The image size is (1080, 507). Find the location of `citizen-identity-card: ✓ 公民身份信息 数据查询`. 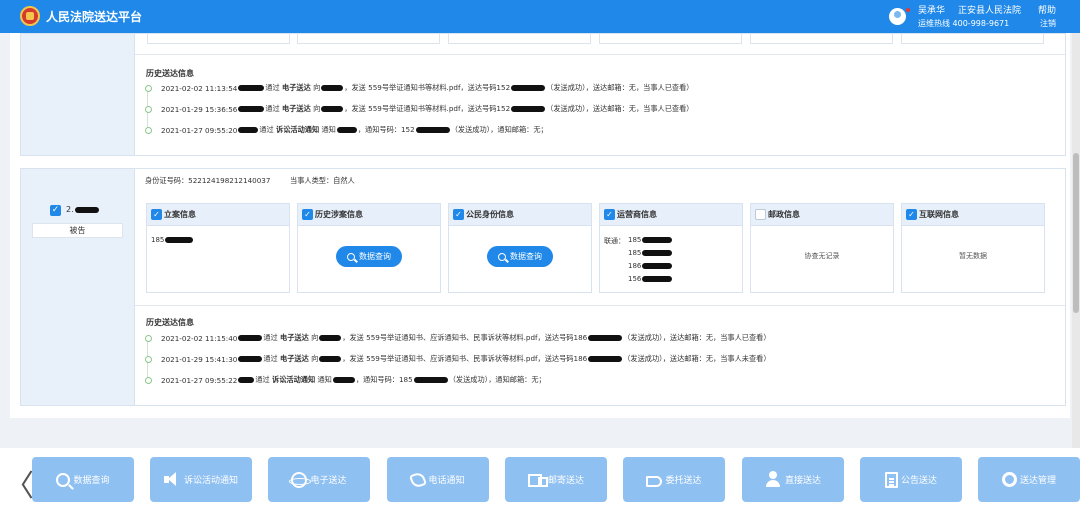

citizen-identity-card: ✓ 公民身份信息 数据查询 is located at coordinates (520, 248).